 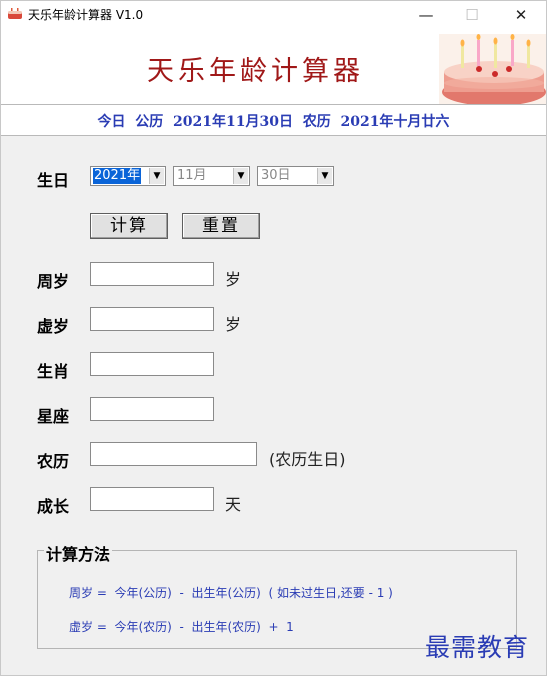 What do you see at coordinates (233, 504) in the screenshot?
I see `growth-unit: 天` at bounding box center [233, 504].